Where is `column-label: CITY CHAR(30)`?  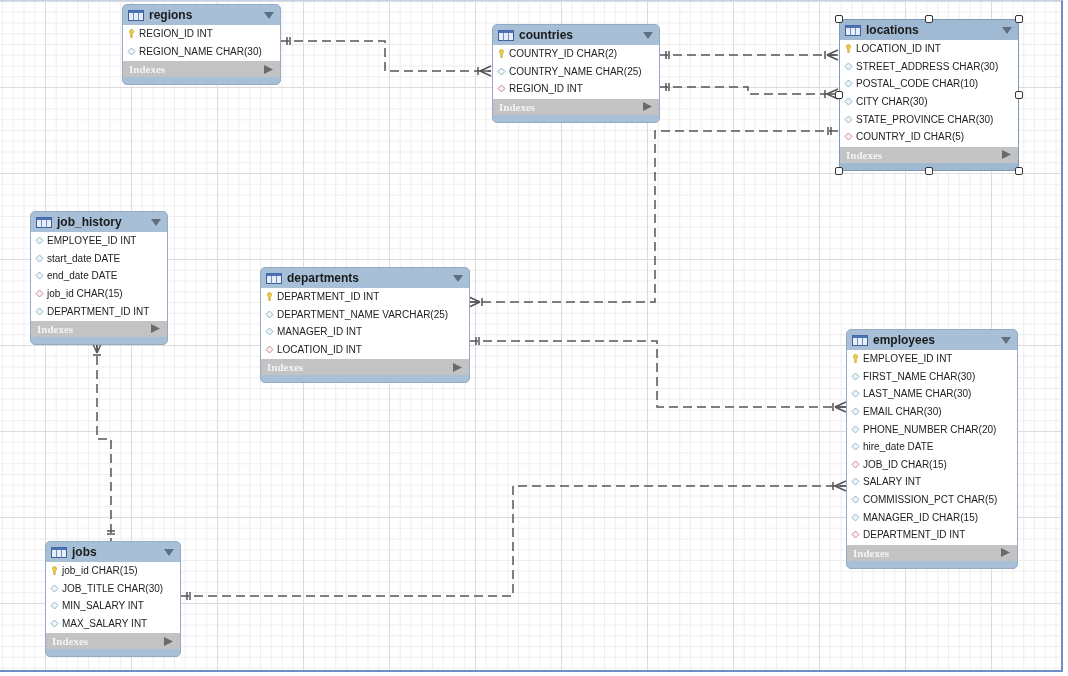 column-label: CITY CHAR(30) is located at coordinates (892, 102).